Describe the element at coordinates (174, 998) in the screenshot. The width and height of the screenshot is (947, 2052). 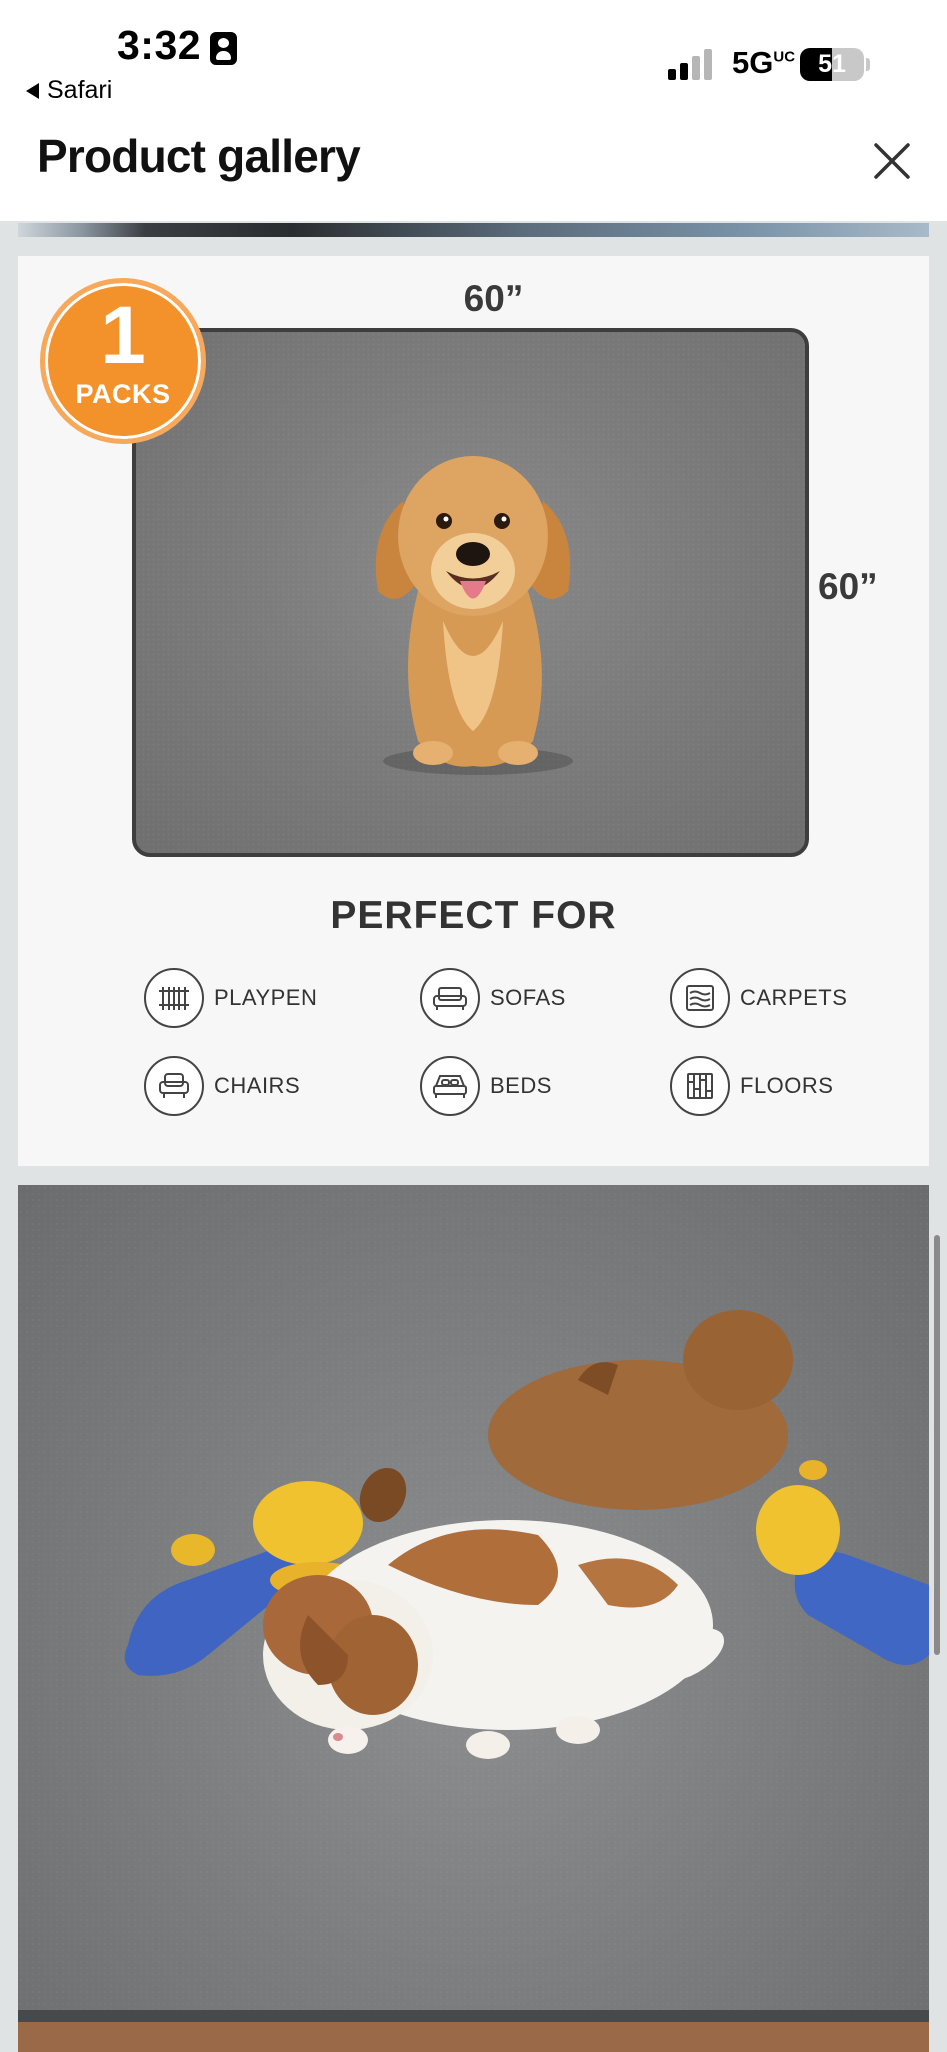
I see `playpen-icon` at that location.